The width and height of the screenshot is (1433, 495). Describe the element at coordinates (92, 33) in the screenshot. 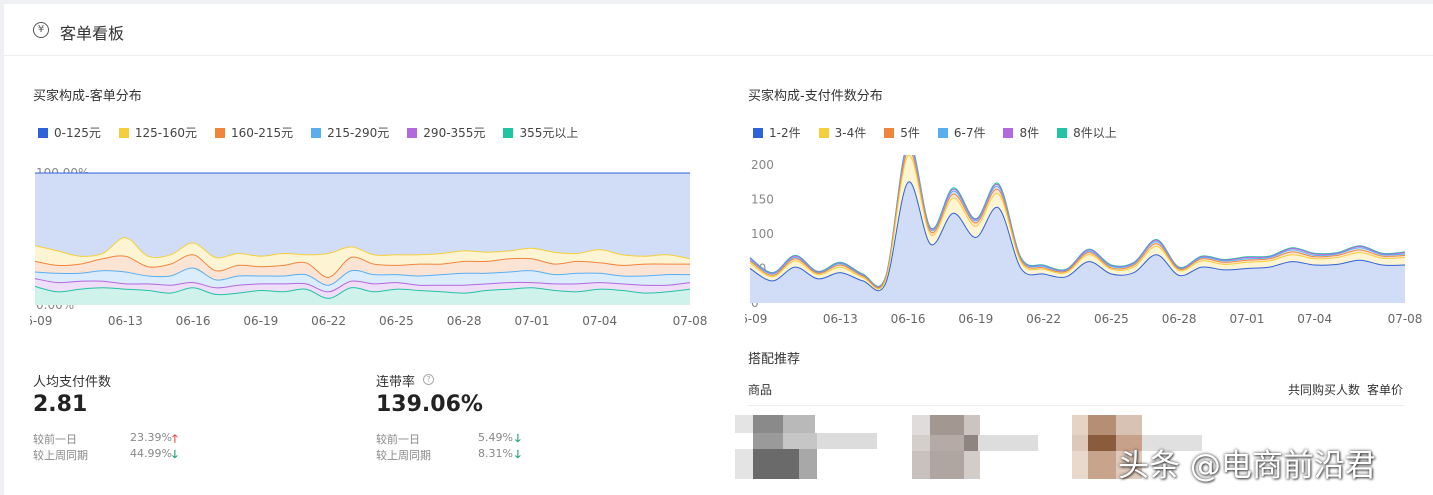

I see `page-title: 客单看板` at that location.